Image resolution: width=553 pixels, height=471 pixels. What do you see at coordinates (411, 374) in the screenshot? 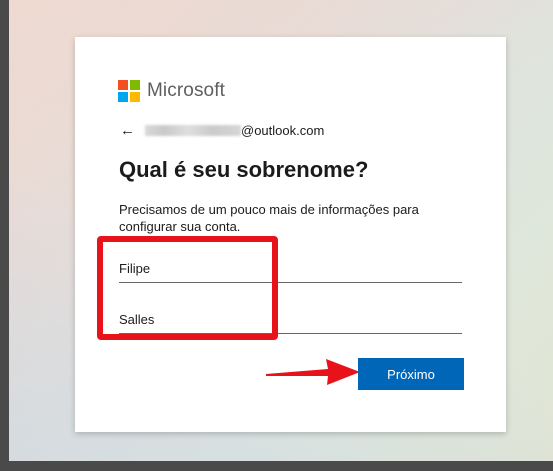
I see `next-button: Próximo` at bounding box center [411, 374].